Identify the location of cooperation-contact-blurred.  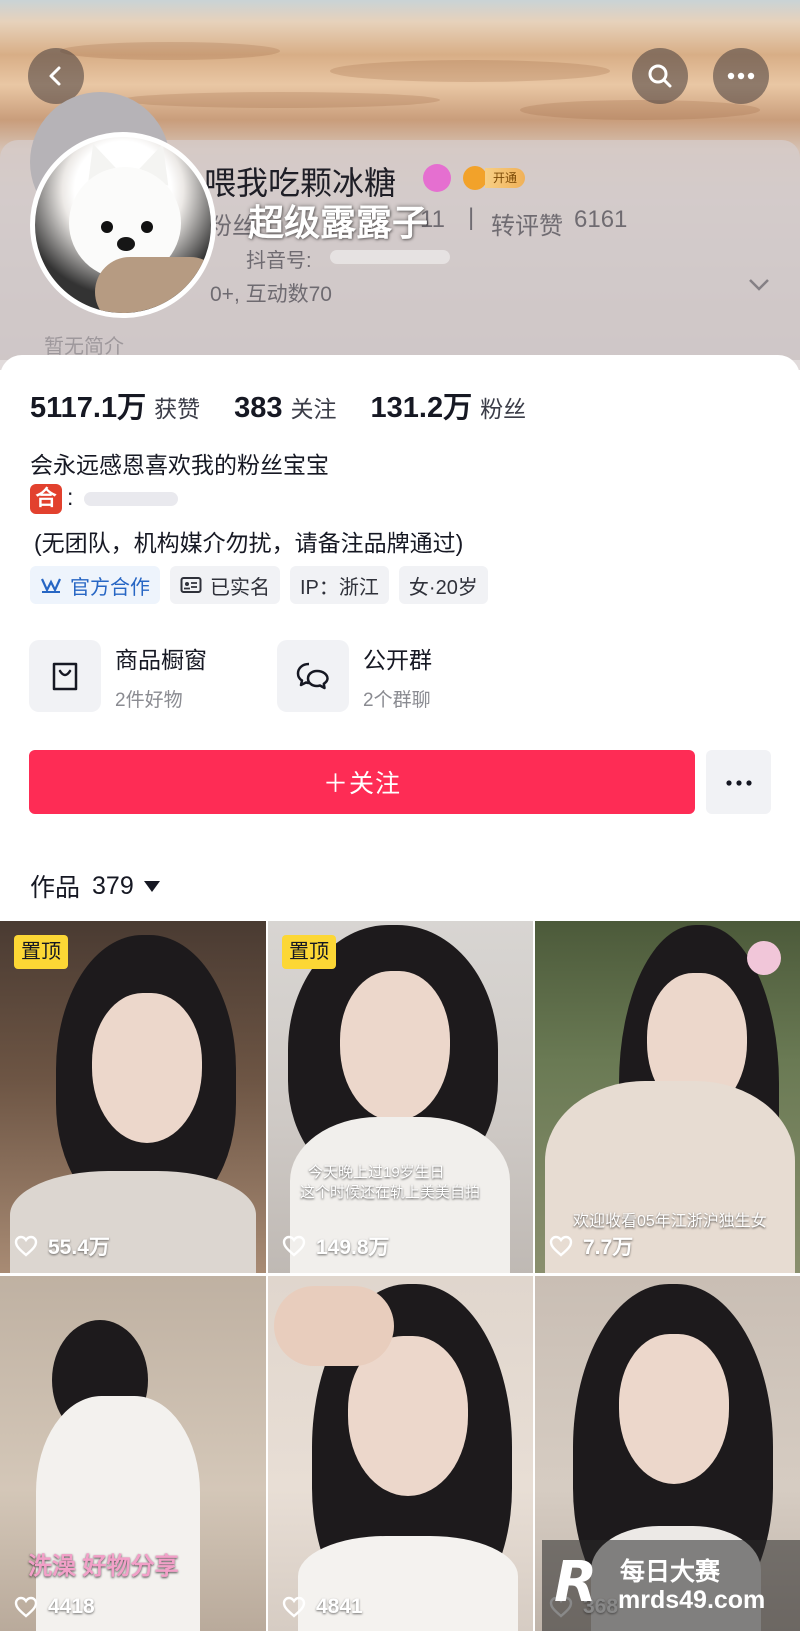
(131, 499).